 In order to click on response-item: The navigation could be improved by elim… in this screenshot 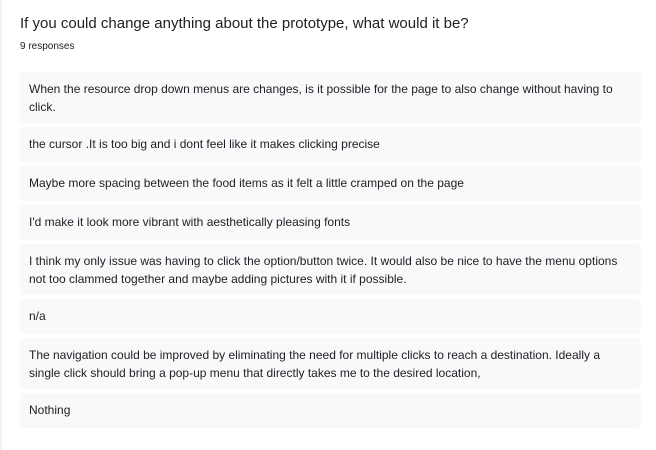, I will do `click(330, 363)`.